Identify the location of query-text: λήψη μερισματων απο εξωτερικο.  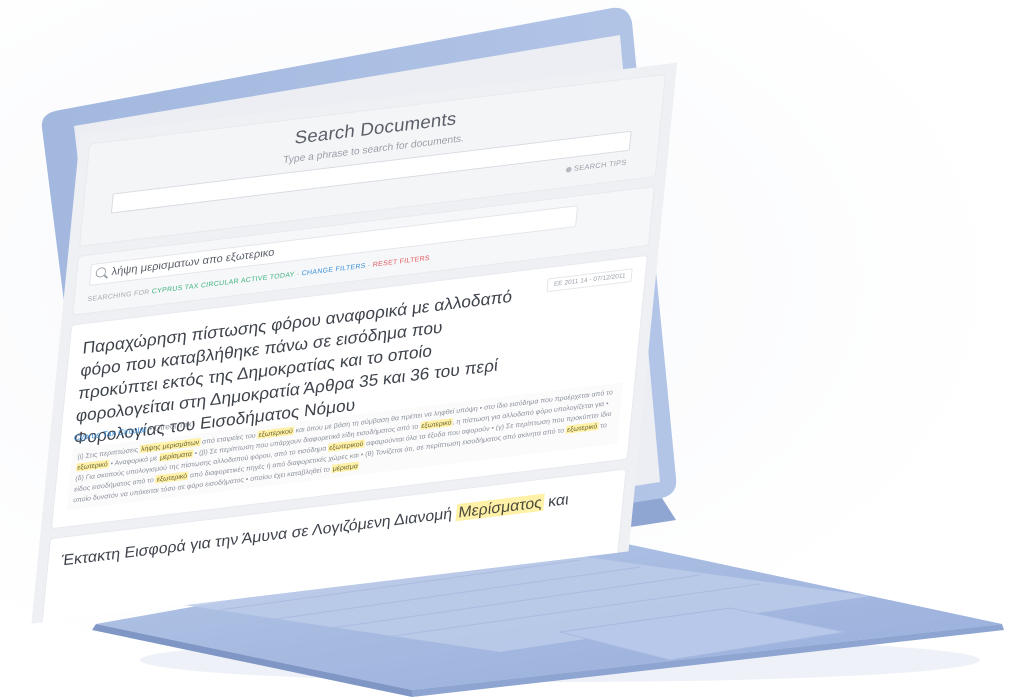
(193, 261).